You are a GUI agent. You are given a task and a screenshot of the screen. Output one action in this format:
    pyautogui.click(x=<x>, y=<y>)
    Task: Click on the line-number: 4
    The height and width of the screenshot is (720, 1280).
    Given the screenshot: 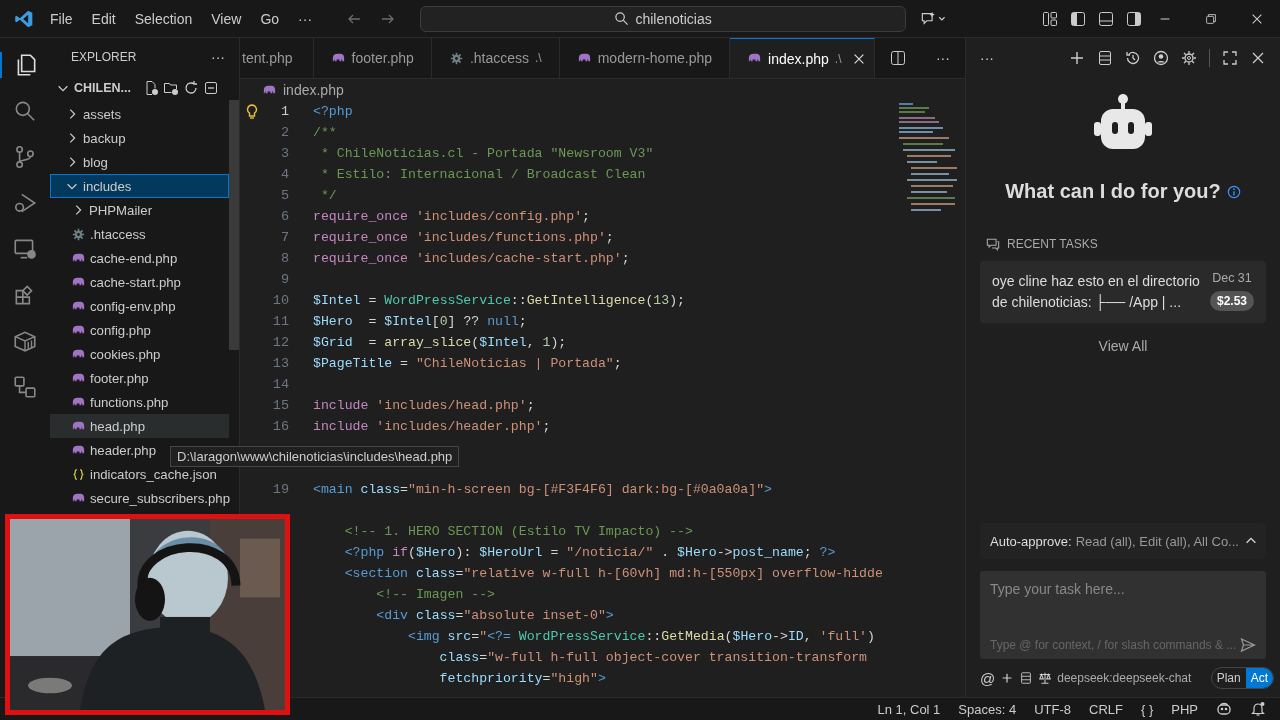 What is the action you would take?
    pyautogui.click(x=284, y=174)
    